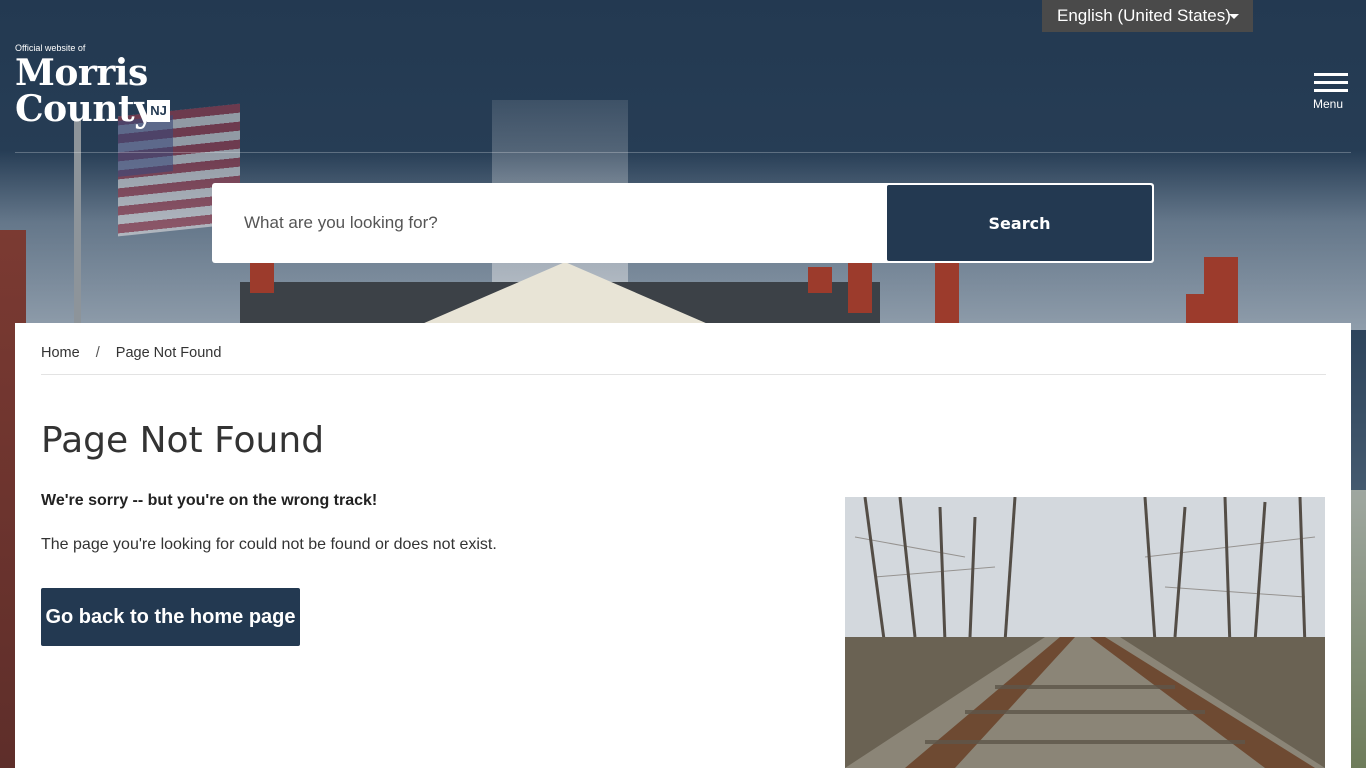  What do you see at coordinates (1019, 223) in the screenshot?
I see `search-button: Search` at bounding box center [1019, 223].